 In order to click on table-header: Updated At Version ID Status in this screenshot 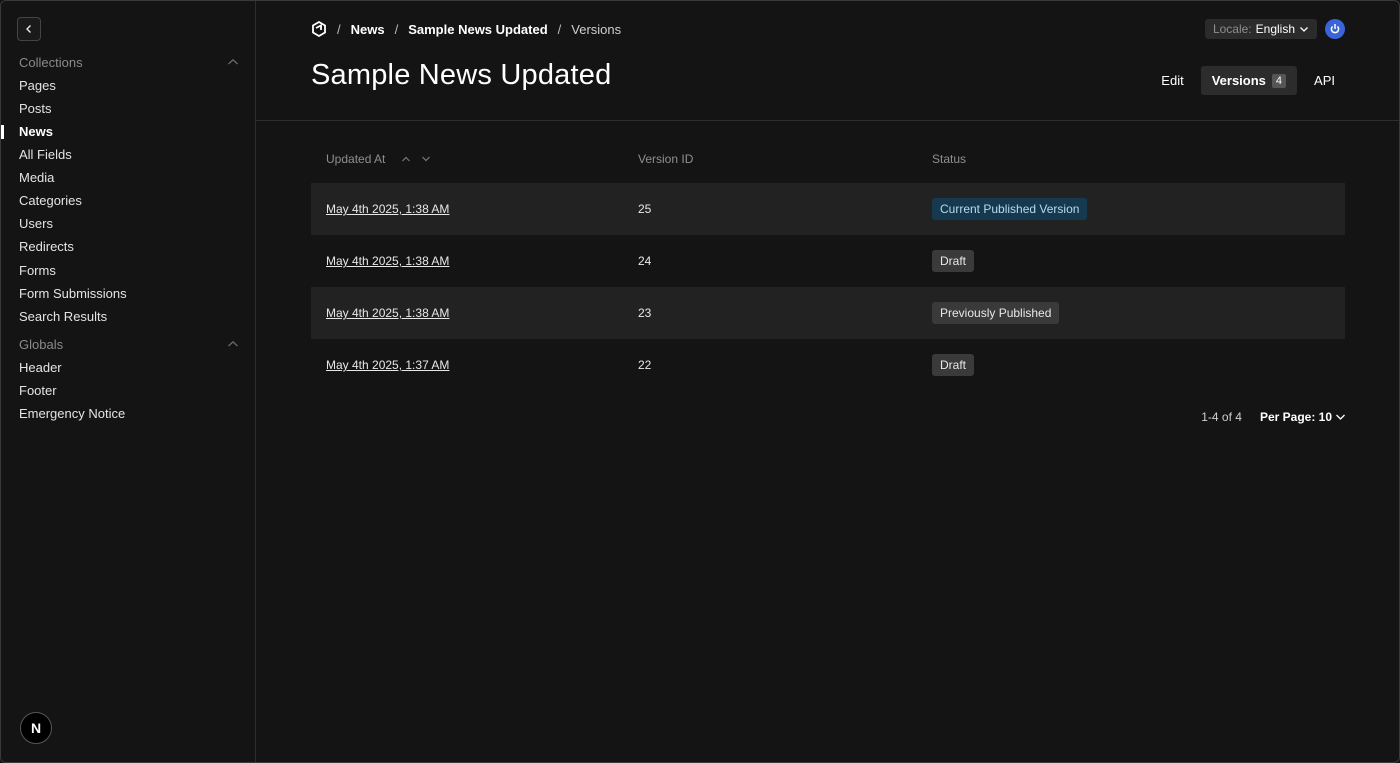, I will do `click(828, 159)`.